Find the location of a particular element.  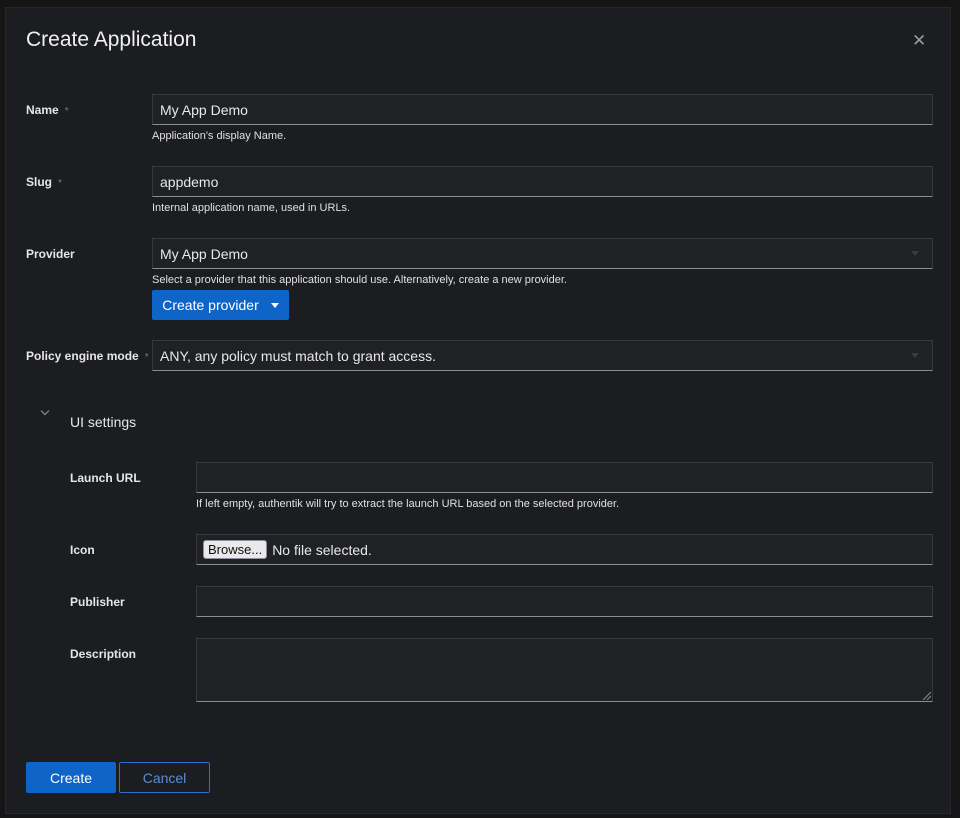

close-icon: ✕ is located at coordinates (919, 40).